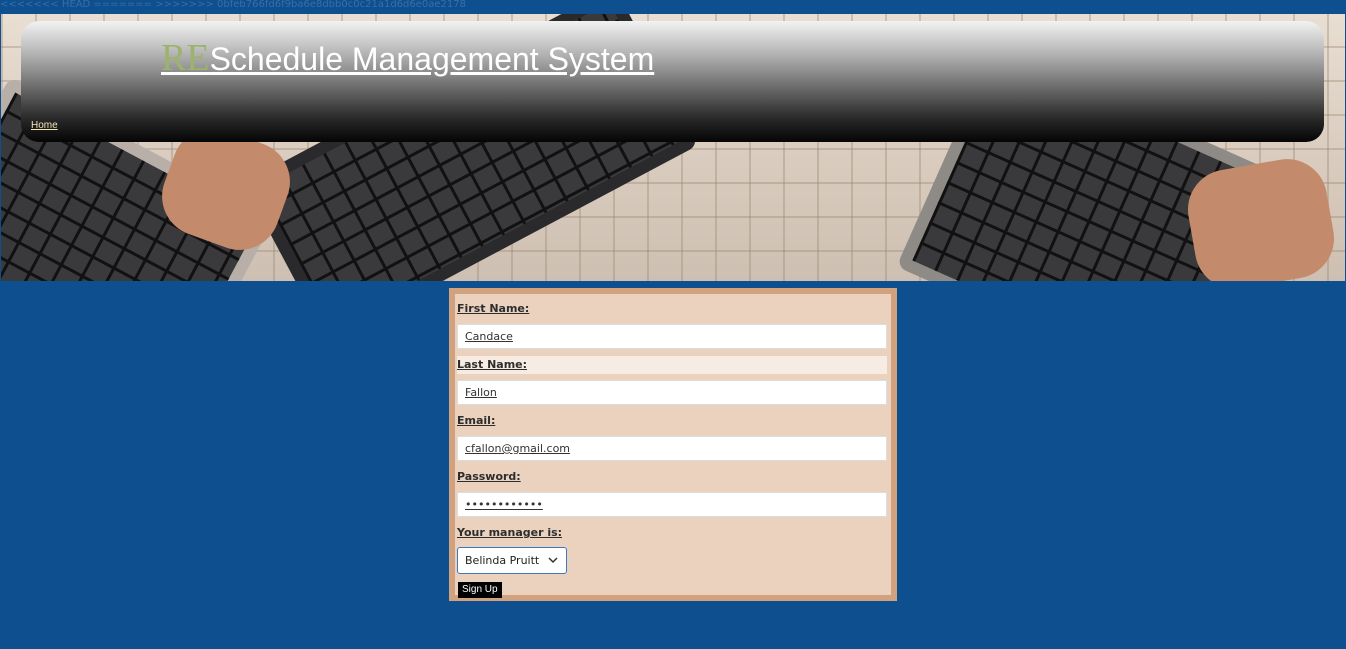 This screenshot has height=649, width=1346. What do you see at coordinates (518, 448) in the screenshot?
I see `email-value: cfallon@gmail.com` at bounding box center [518, 448].